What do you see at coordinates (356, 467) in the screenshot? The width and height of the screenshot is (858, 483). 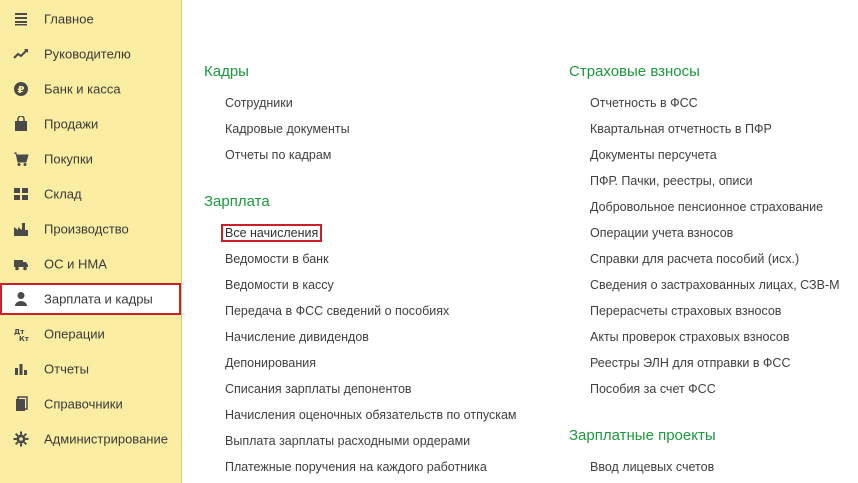 I see `zarplata-link: Платежные поручения на каждого работника` at bounding box center [356, 467].